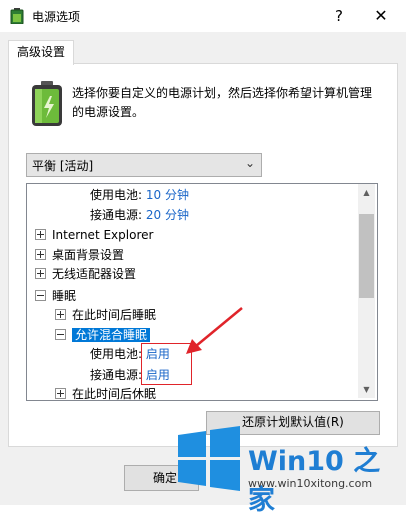 Image resolution: width=406 pixels, height=517 pixels. What do you see at coordinates (114, 315) in the screenshot?
I see `tree-item-label: 在此时间后睡眠` at bounding box center [114, 315].